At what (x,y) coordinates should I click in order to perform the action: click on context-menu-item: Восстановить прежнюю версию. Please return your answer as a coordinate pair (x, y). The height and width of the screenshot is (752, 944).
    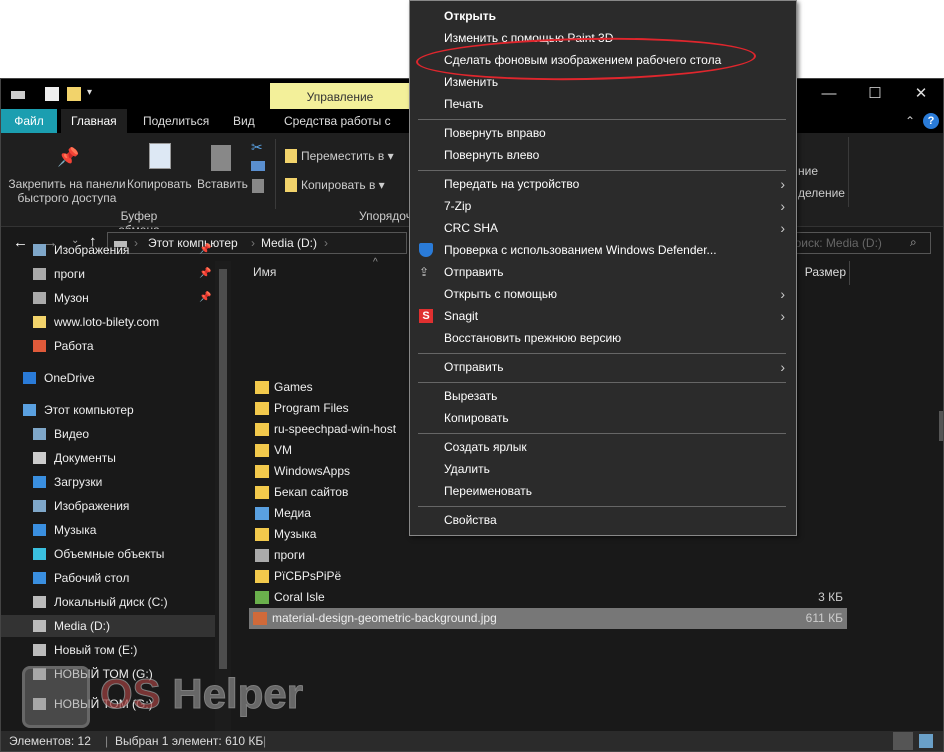
    Looking at the image, I should click on (603, 338).